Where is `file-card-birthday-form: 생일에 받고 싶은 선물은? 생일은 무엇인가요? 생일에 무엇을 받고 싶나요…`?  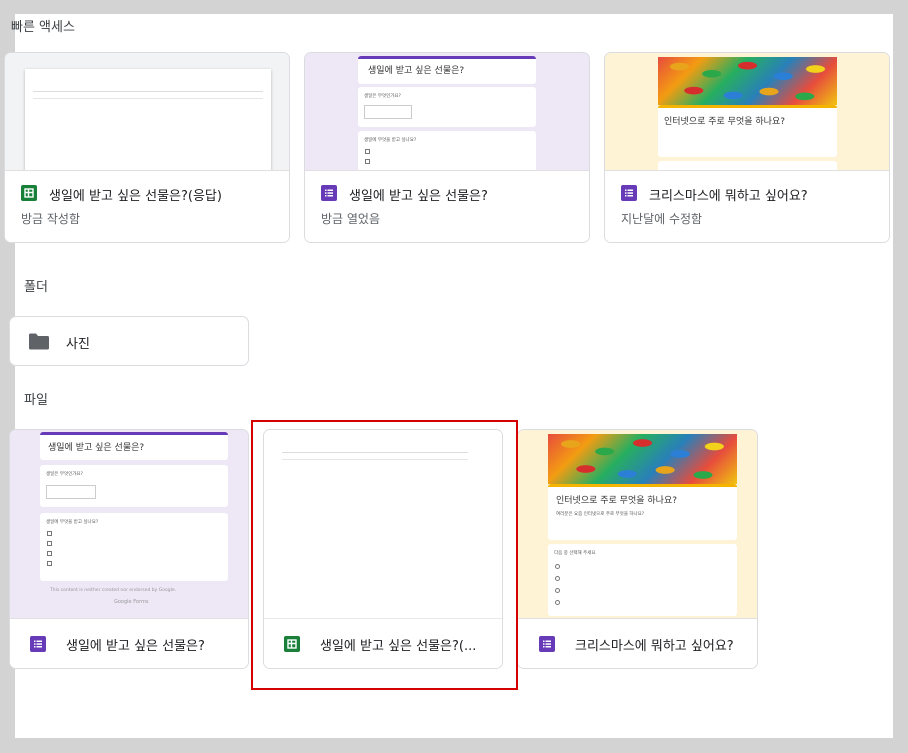 file-card-birthday-form: 생일에 받고 싶은 선물은? 생일은 무엇인가요? 생일에 무엇을 받고 싶나요… is located at coordinates (129, 549).